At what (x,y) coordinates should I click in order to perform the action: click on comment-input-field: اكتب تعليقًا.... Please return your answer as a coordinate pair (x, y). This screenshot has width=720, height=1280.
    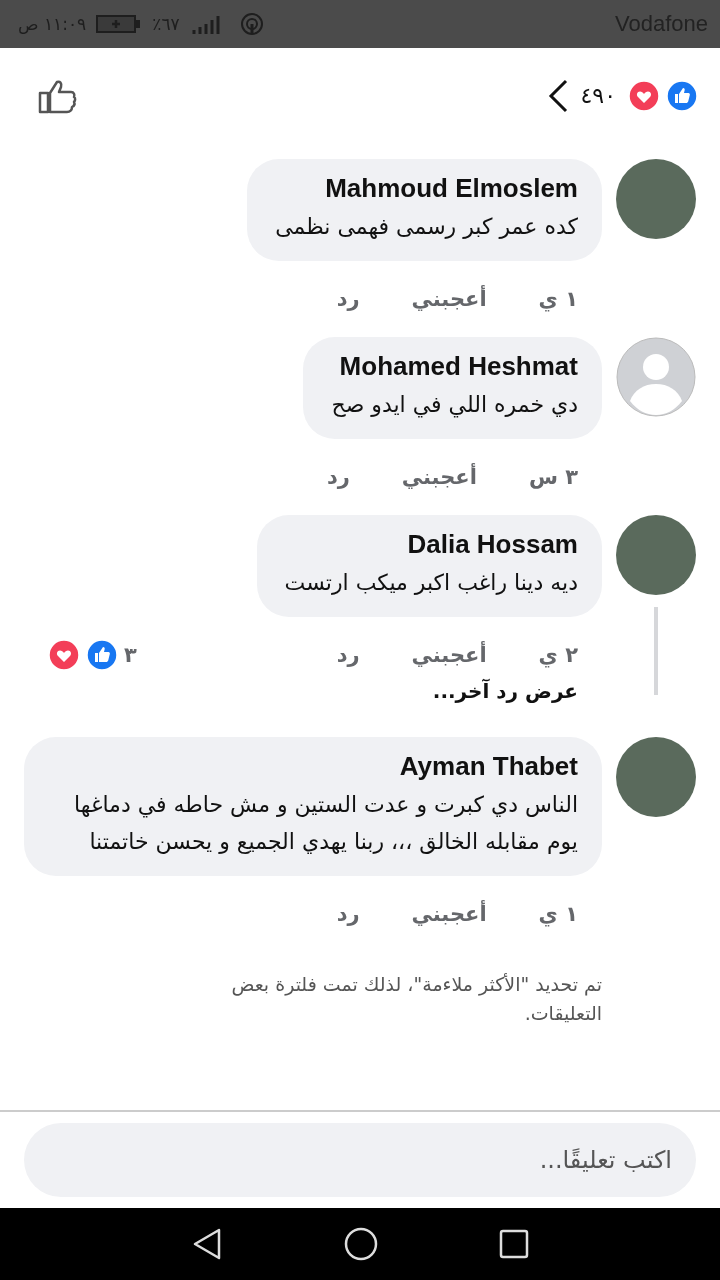
    Looking at the image, I should click on (360, 1160).